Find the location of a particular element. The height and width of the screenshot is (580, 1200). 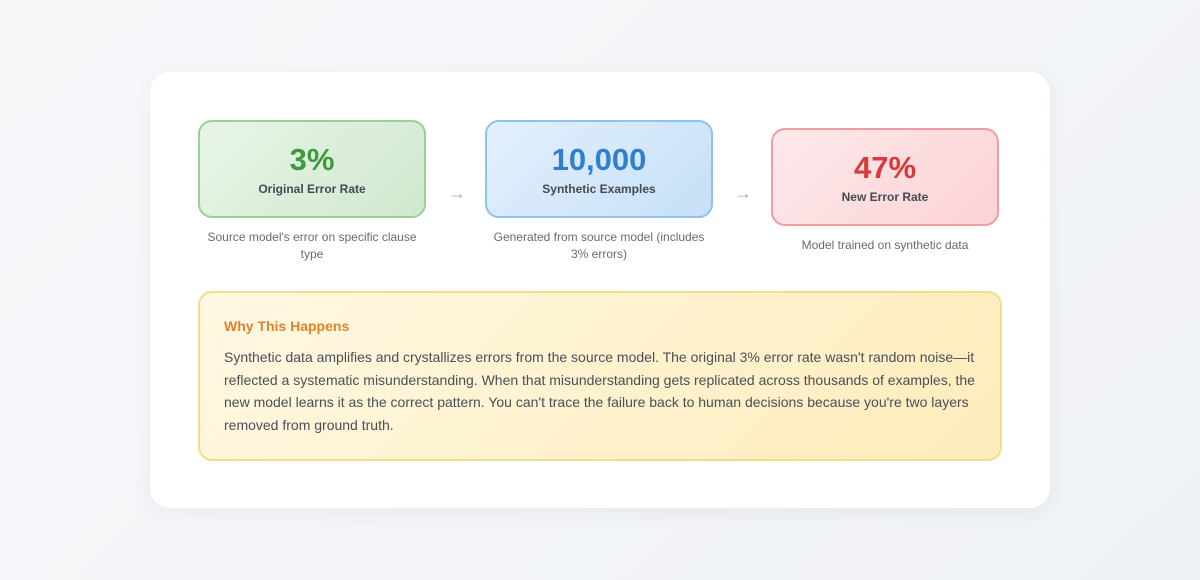

stage-description: Model trained on synthetic data is located at coordinates (885, 245).